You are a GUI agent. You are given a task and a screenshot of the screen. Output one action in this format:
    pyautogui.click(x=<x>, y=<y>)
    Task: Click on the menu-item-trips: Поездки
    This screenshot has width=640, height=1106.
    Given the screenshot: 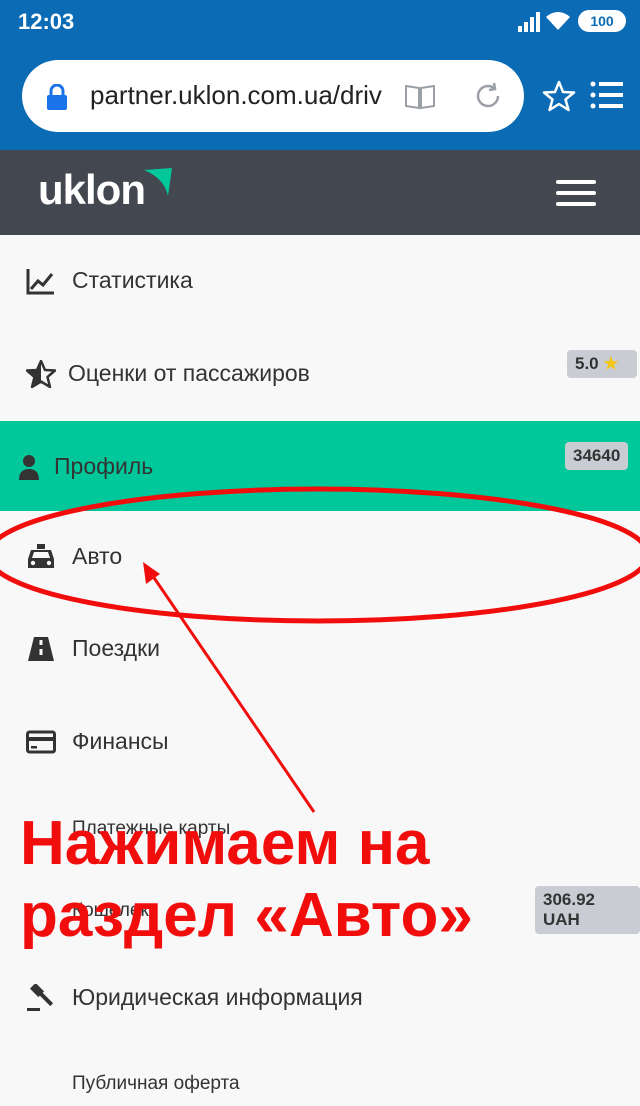 What is the action you would take?
    pyautogui.click(x=320, y=649)
    